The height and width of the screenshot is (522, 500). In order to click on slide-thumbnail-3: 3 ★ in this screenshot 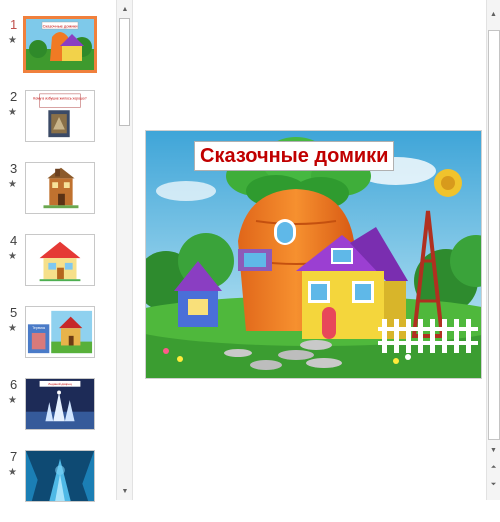, I will do `click(58, 198)`.